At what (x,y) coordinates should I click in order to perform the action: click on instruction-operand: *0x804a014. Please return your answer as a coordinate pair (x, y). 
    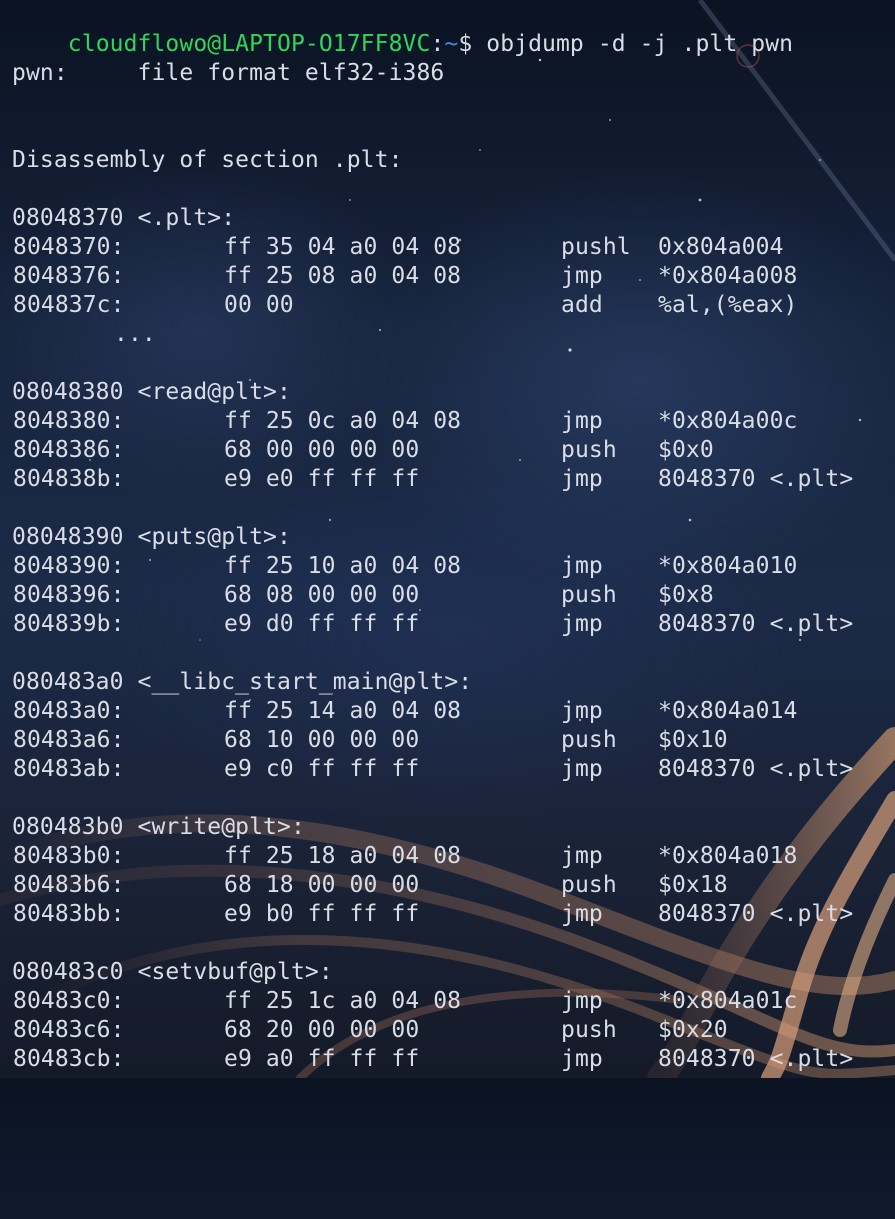
    Looking at the image, I should click on (728, 711).